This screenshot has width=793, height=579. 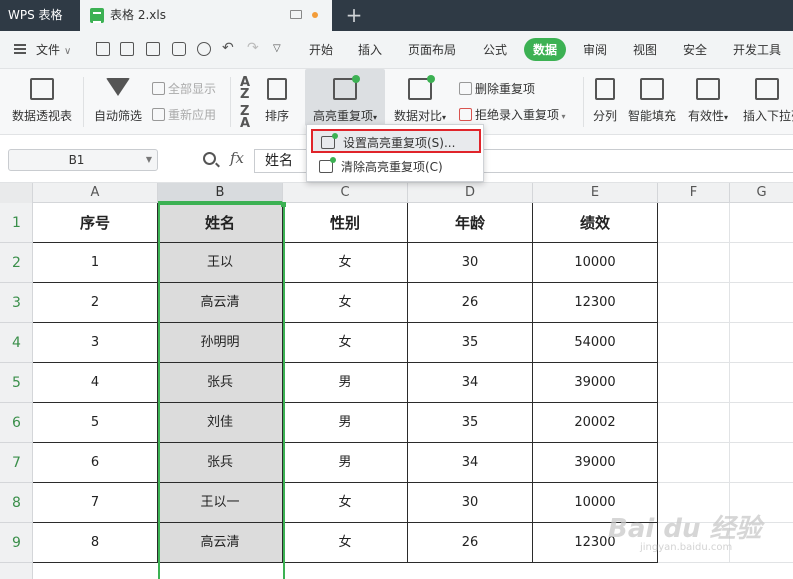 What do you see at coordinates (470, 343) in the screenshot?
I see `cell-d4: 35` at bounding box center [470, 343].